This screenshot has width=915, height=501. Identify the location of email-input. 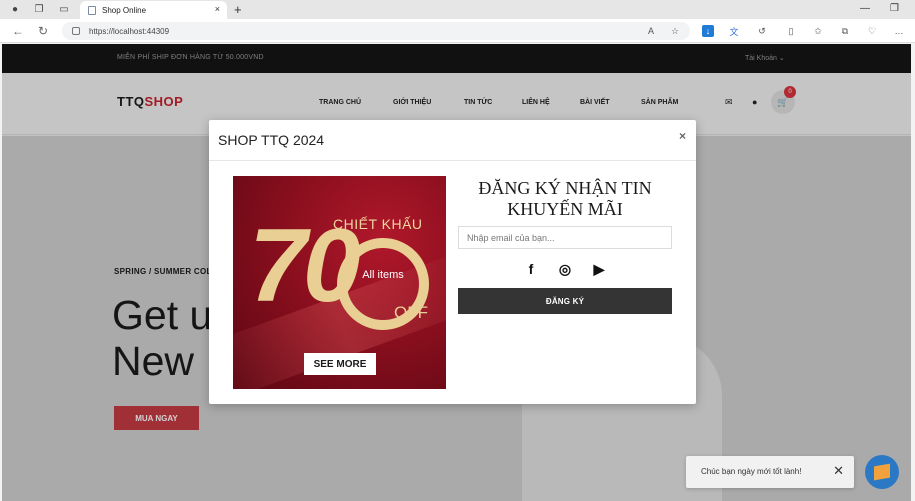
(565, 237).